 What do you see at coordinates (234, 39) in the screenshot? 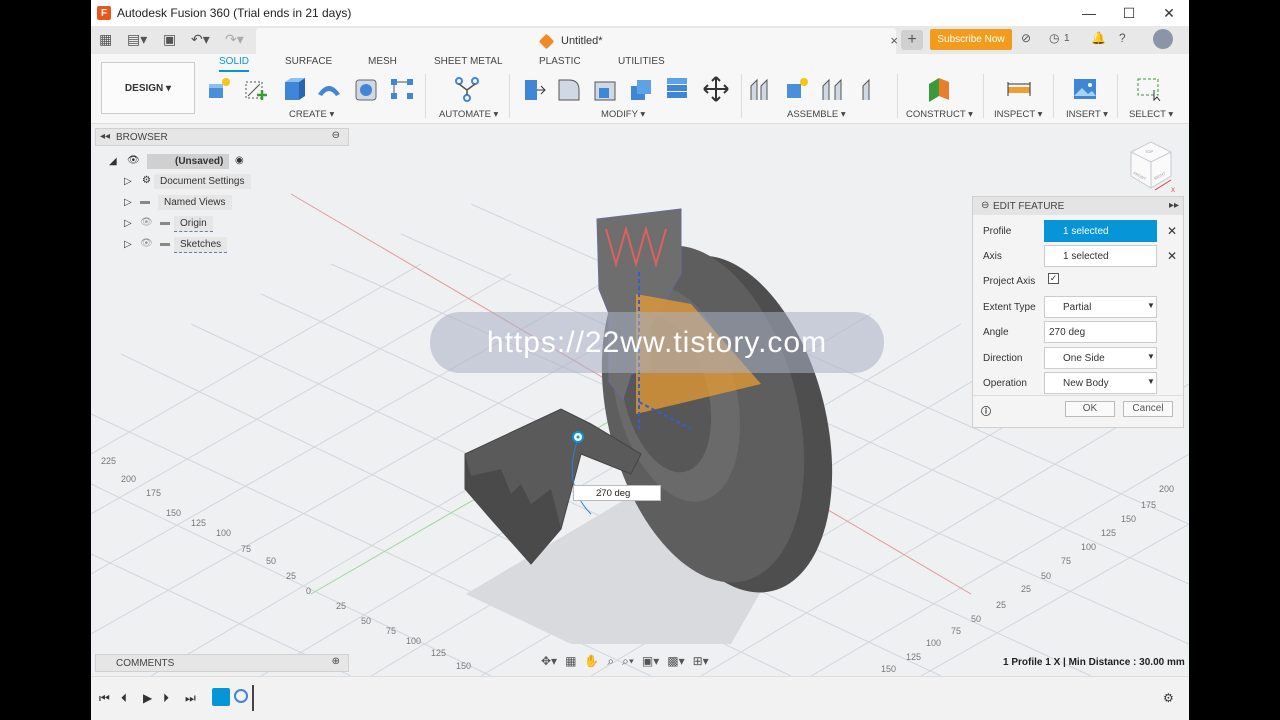
I see `redo-icon: ↷▾` at bounding box center [234, 39].